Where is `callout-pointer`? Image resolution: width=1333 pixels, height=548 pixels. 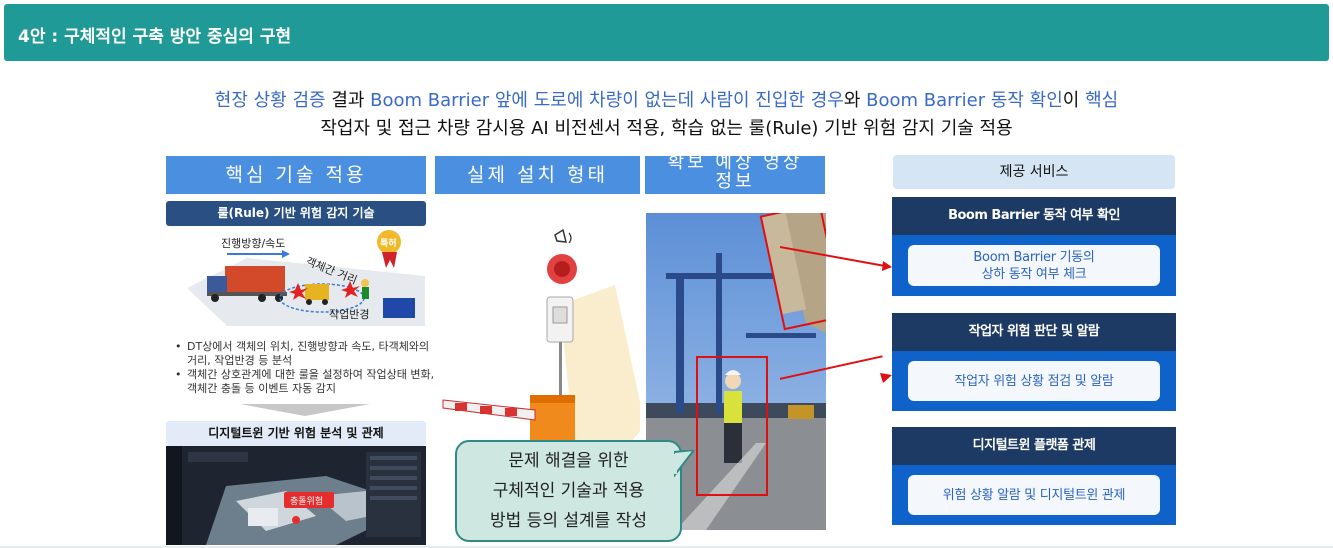 callout-pointer is located at coordinates (685, 464).